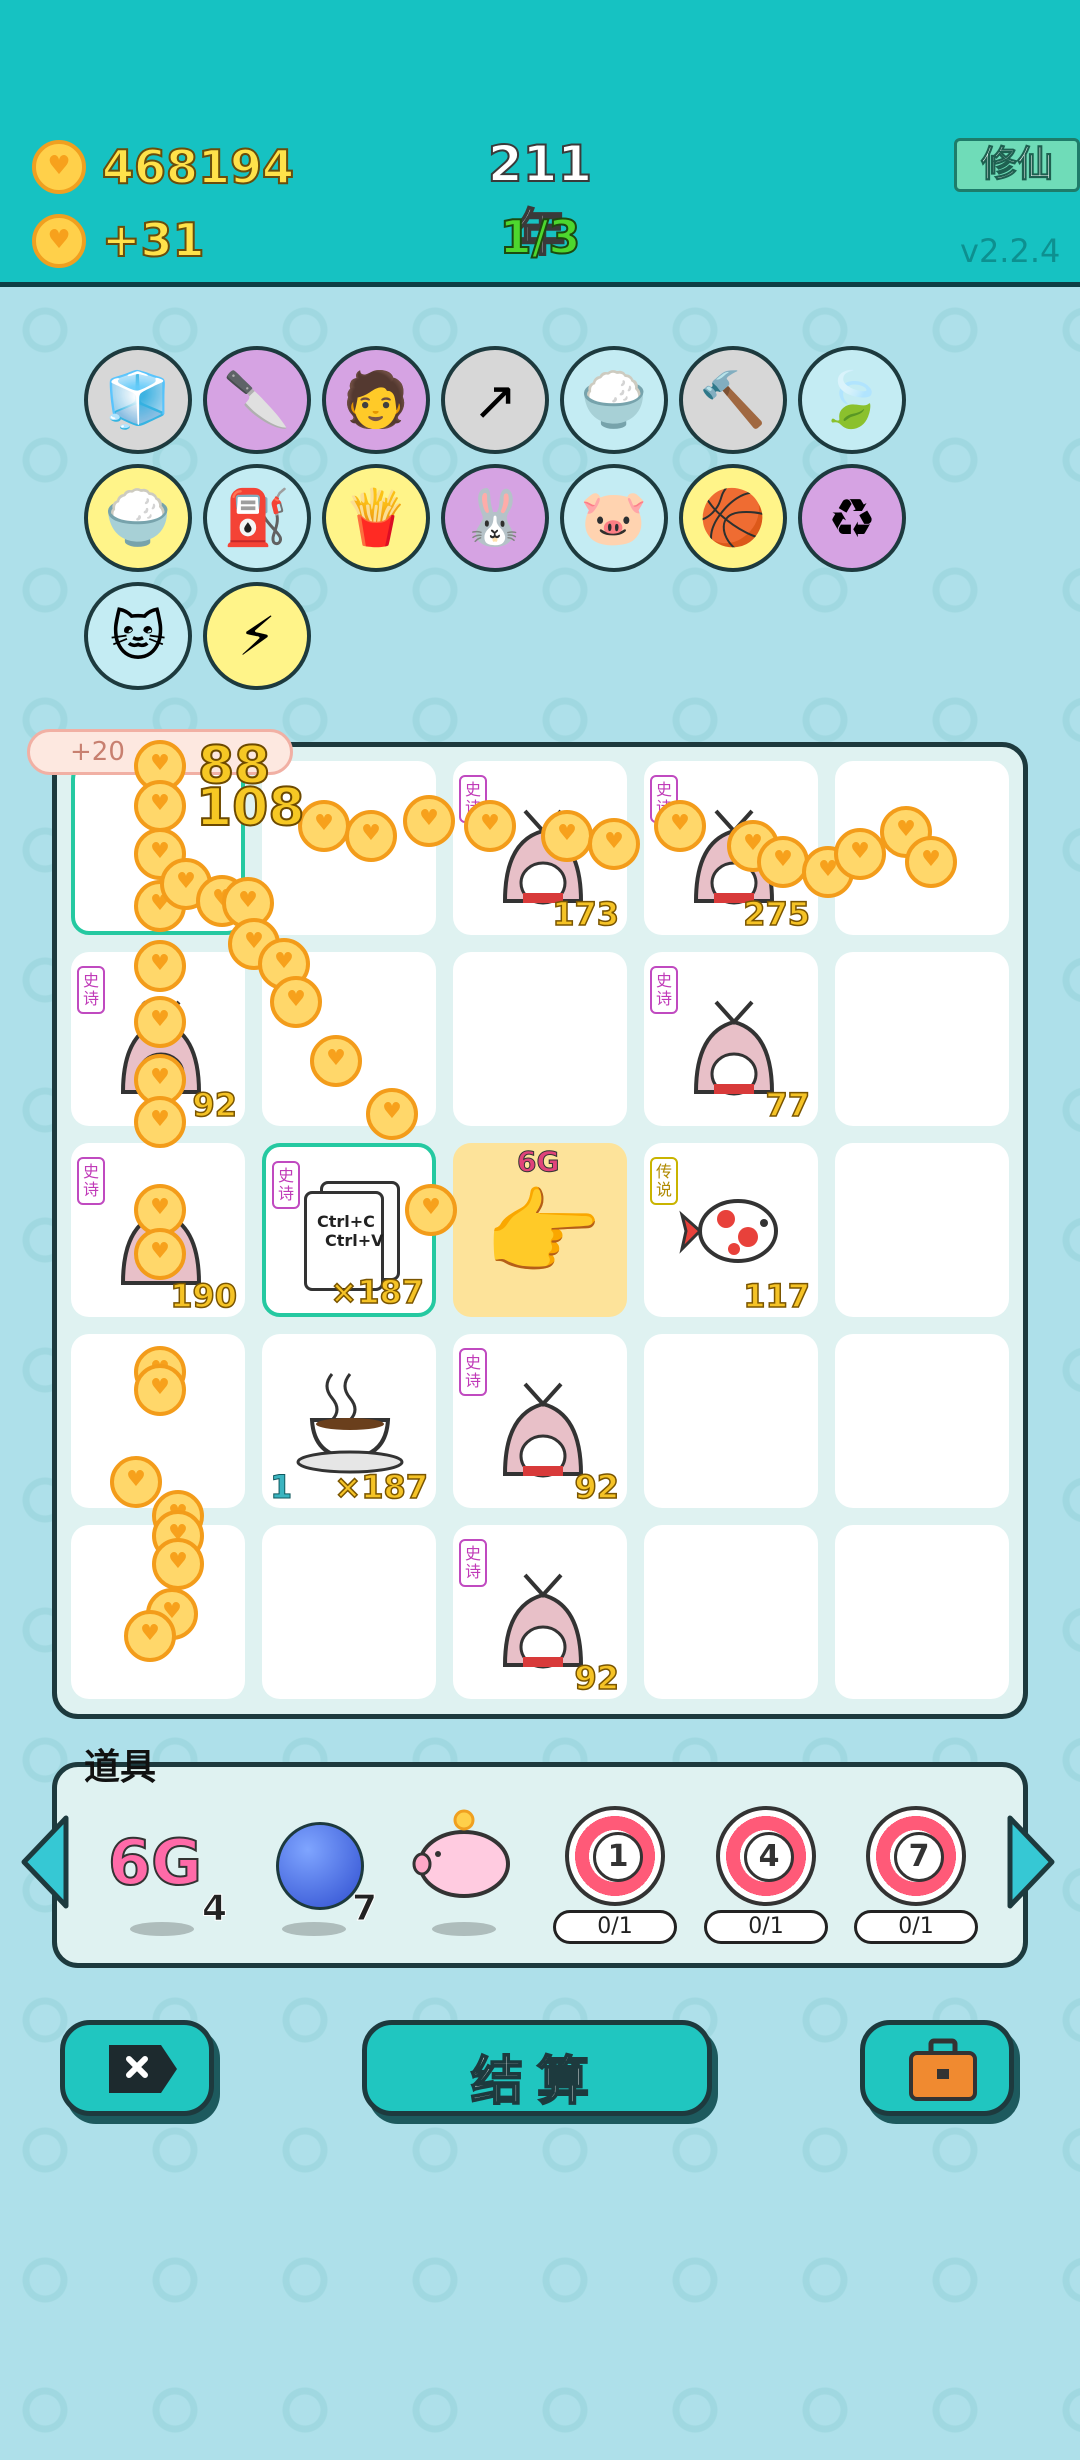  Describe the element at coordinates (731, 1039) in the screenshot. I see `board-cell: 史诗 77` at that location.